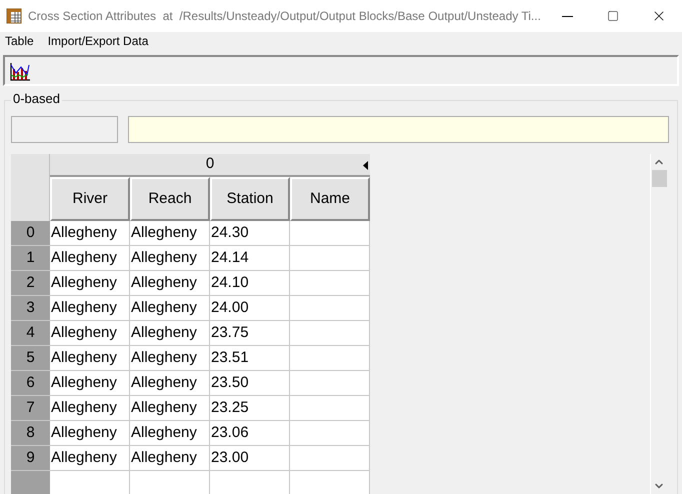  Describe the element at coordinates (30, 187) in the screenshot. I see `corner-header` at that location.